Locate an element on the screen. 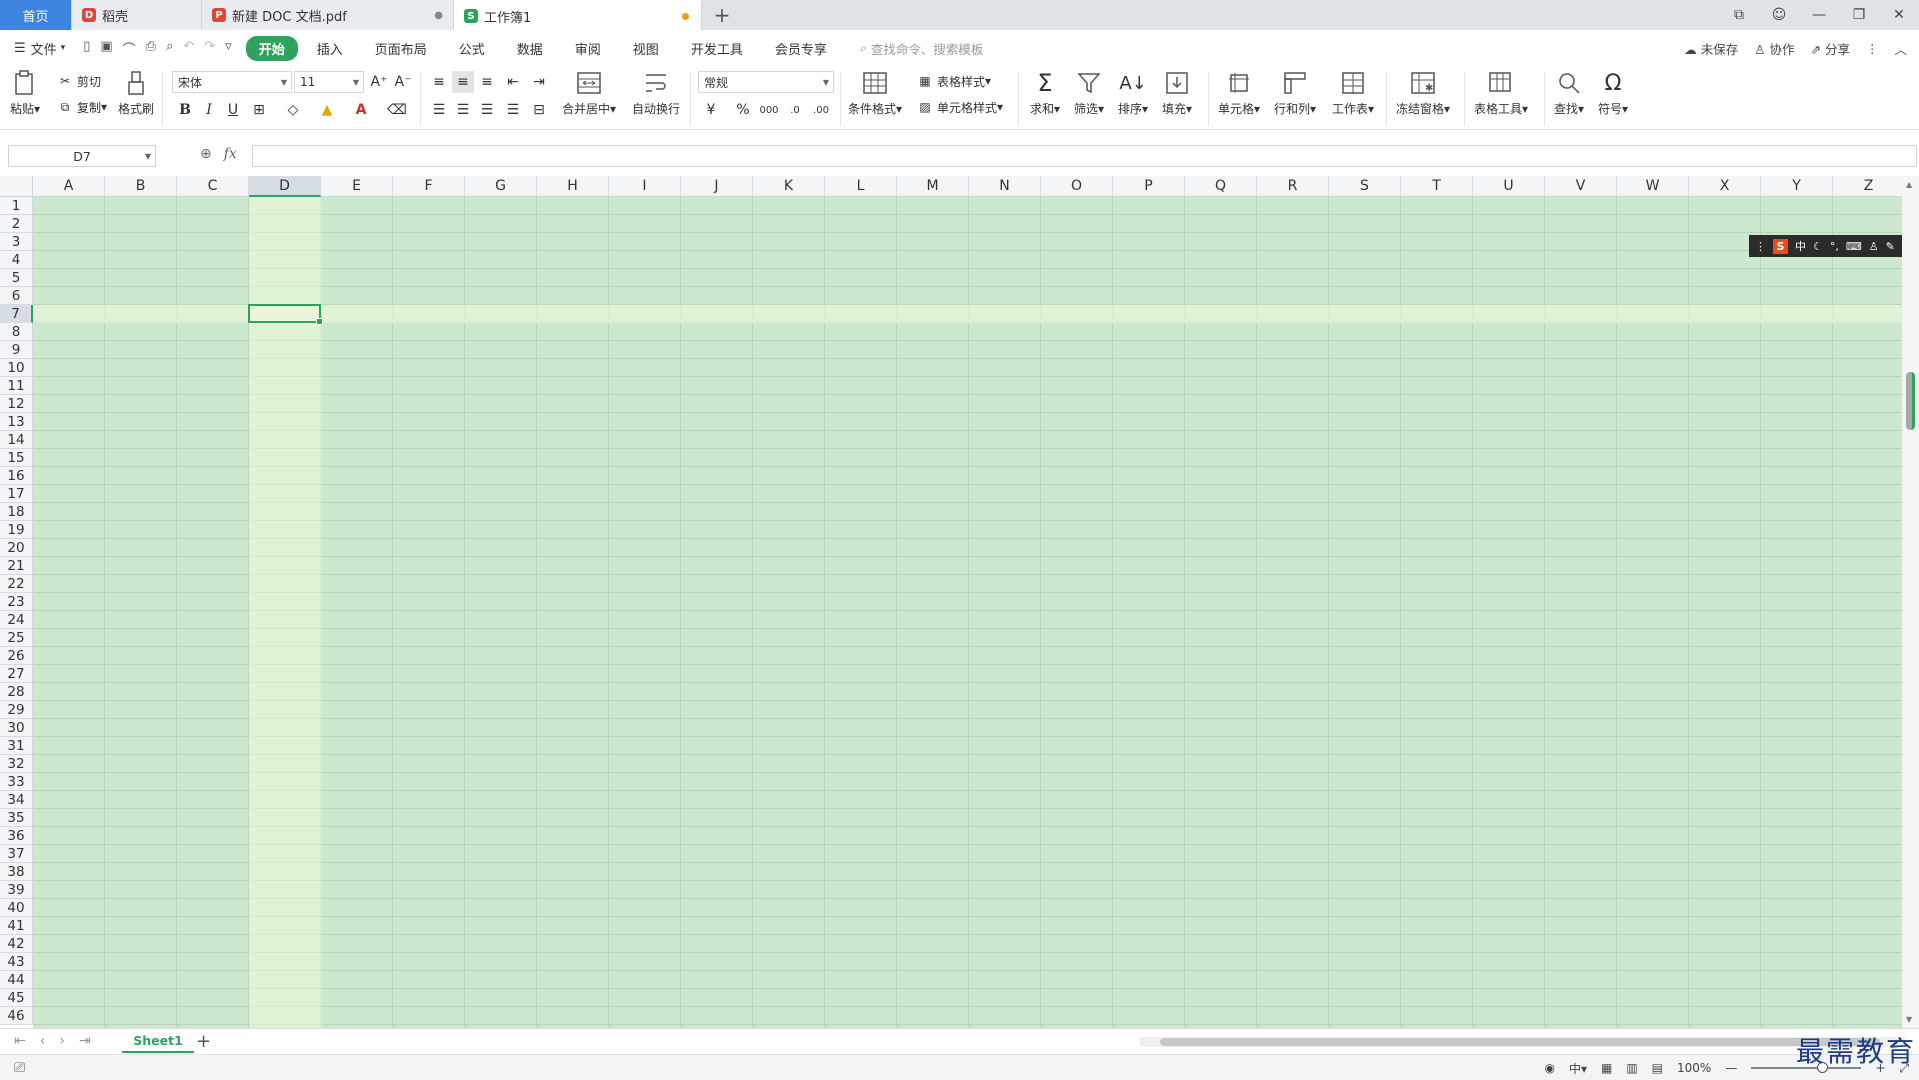 The image size is (1919, 1080). tab-view: 视图 is located at coordinates (646, 48).